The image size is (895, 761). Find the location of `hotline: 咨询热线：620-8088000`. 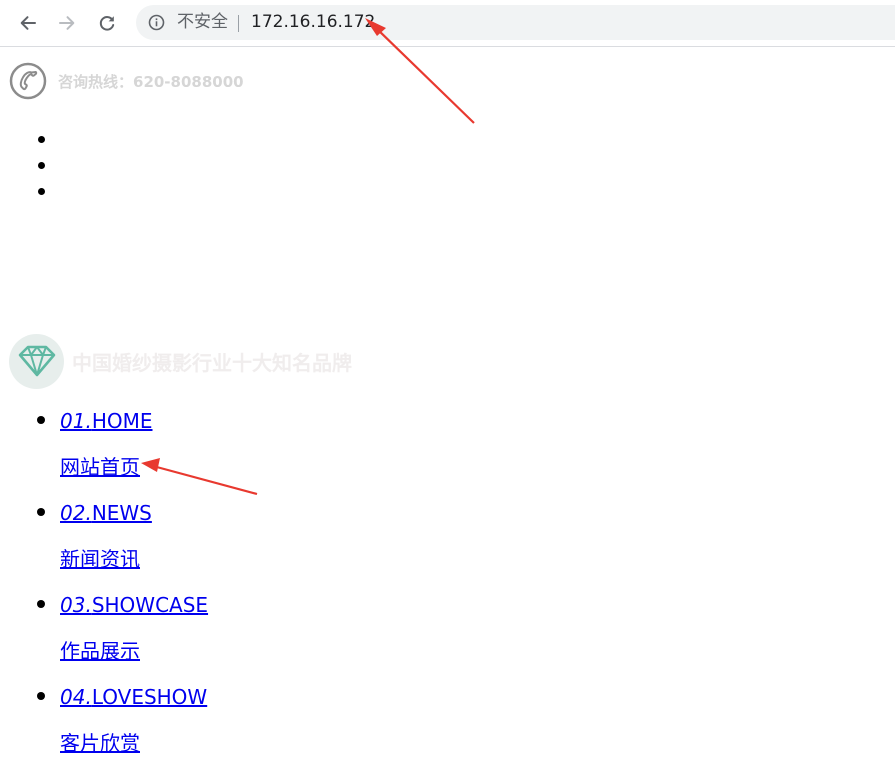

hotline: 咨询热线：620-8088000 is located at coordinates (126, 81).